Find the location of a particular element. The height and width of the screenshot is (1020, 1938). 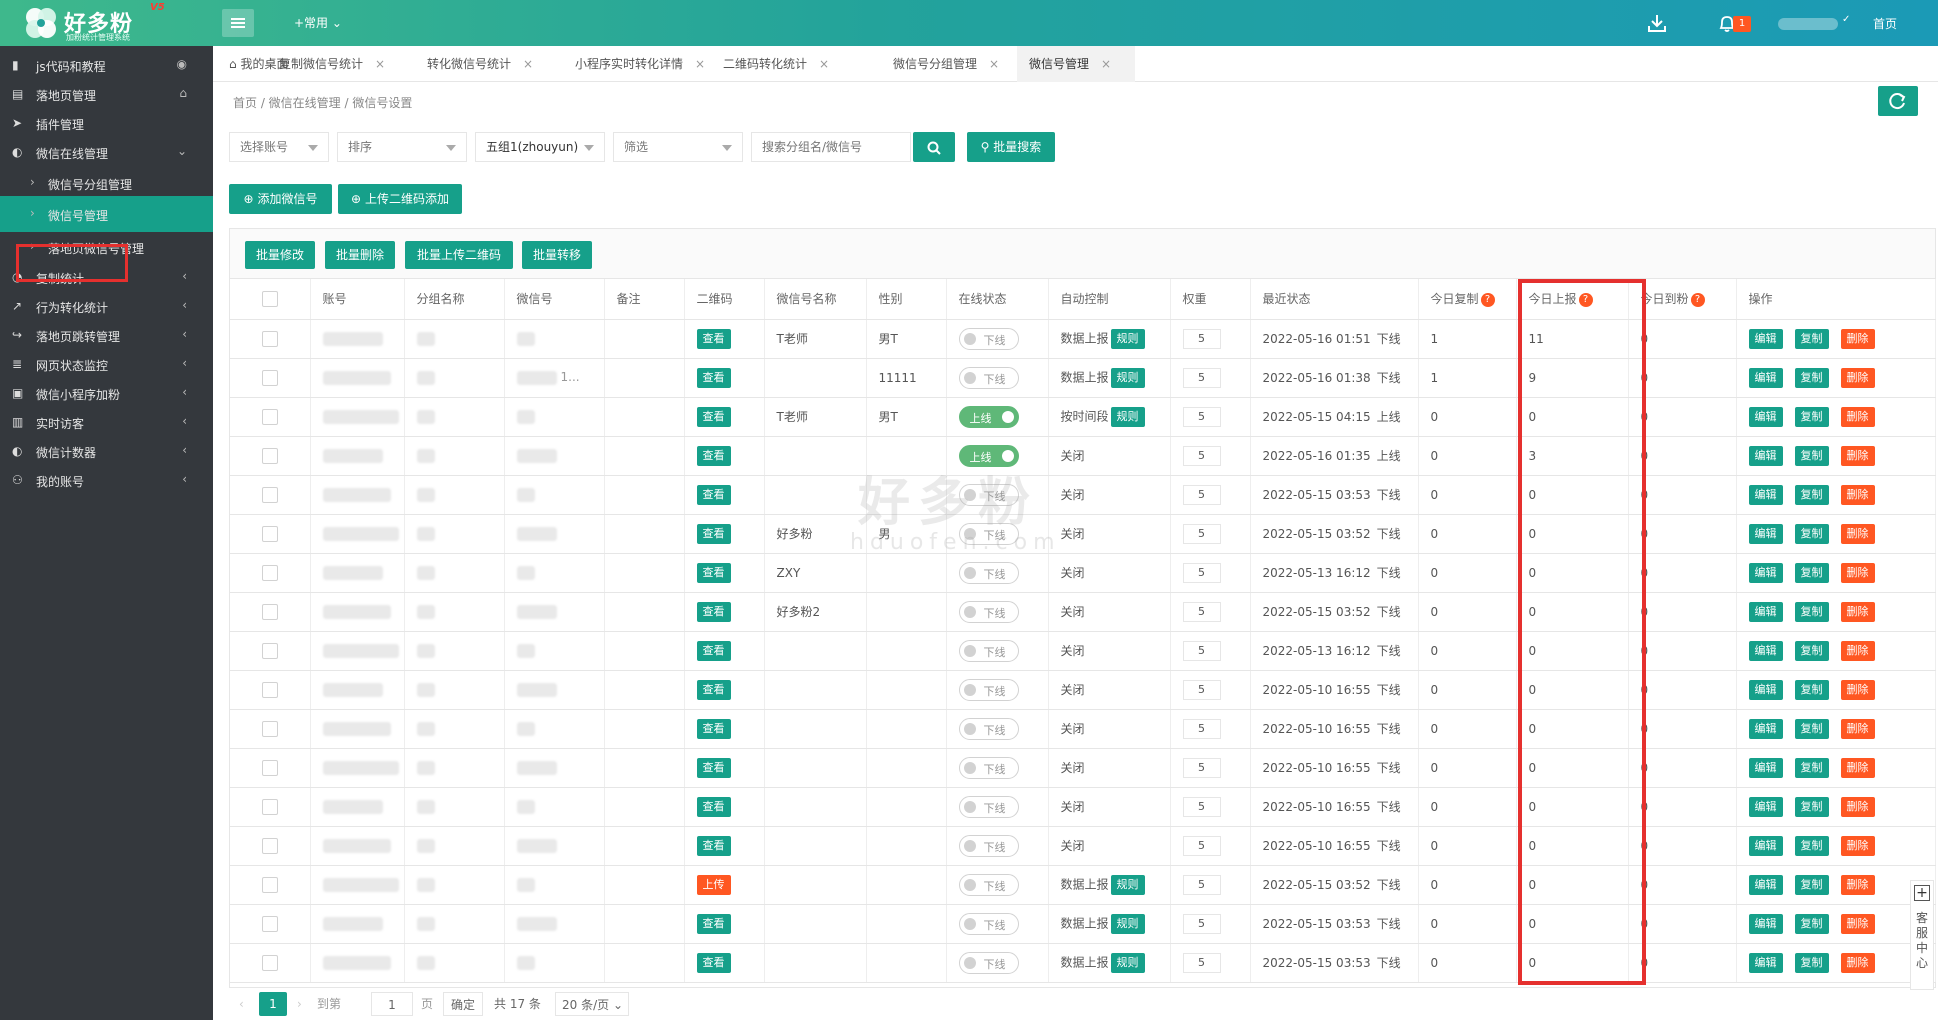

batch-delete-button: 批量删除 is located at coordinates (360, 255).